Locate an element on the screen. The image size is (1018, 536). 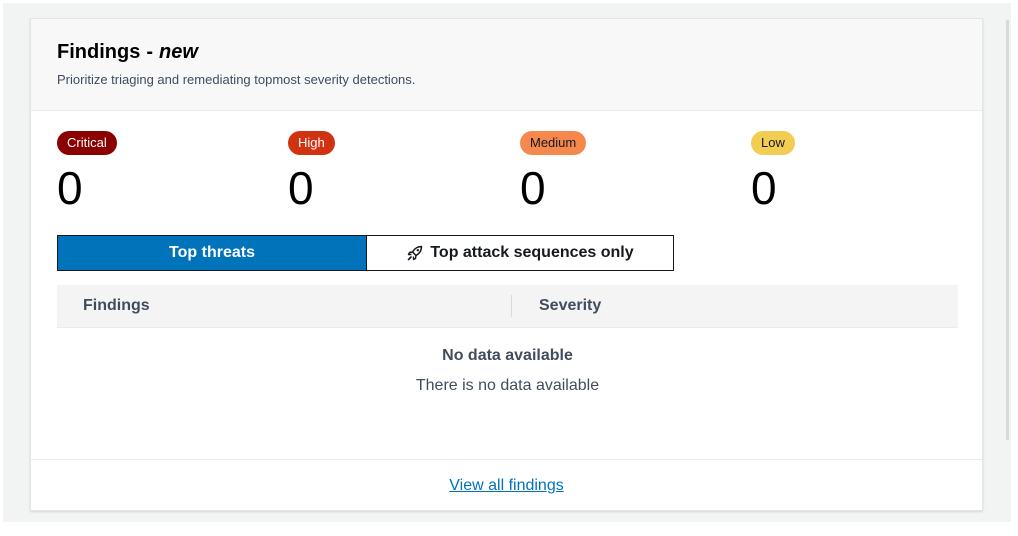
severity-low: Low 0 is located at coordinates (851, 172).